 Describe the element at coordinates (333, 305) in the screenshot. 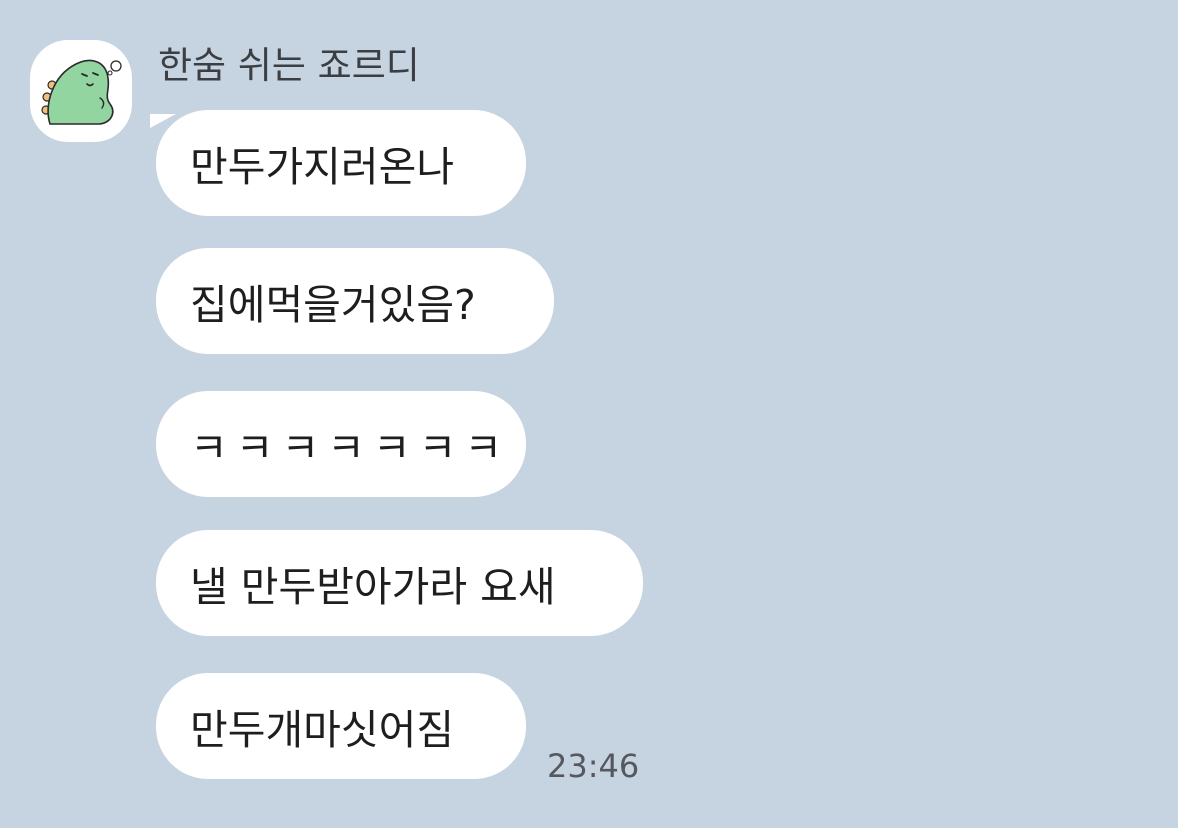

I see `message-text: 집에먹을거있음?` at that location.